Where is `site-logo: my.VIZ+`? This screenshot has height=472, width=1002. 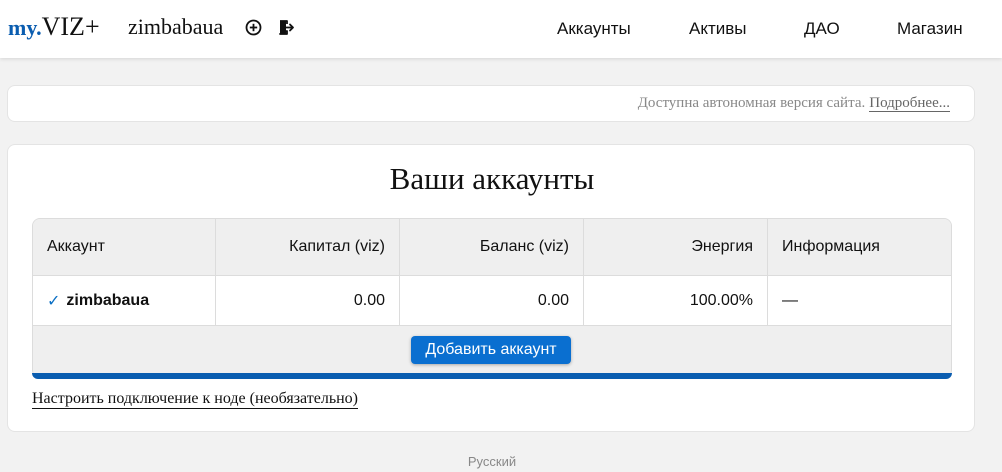 site-logo: my.VIZ+ is located at coordinates (54, 27).